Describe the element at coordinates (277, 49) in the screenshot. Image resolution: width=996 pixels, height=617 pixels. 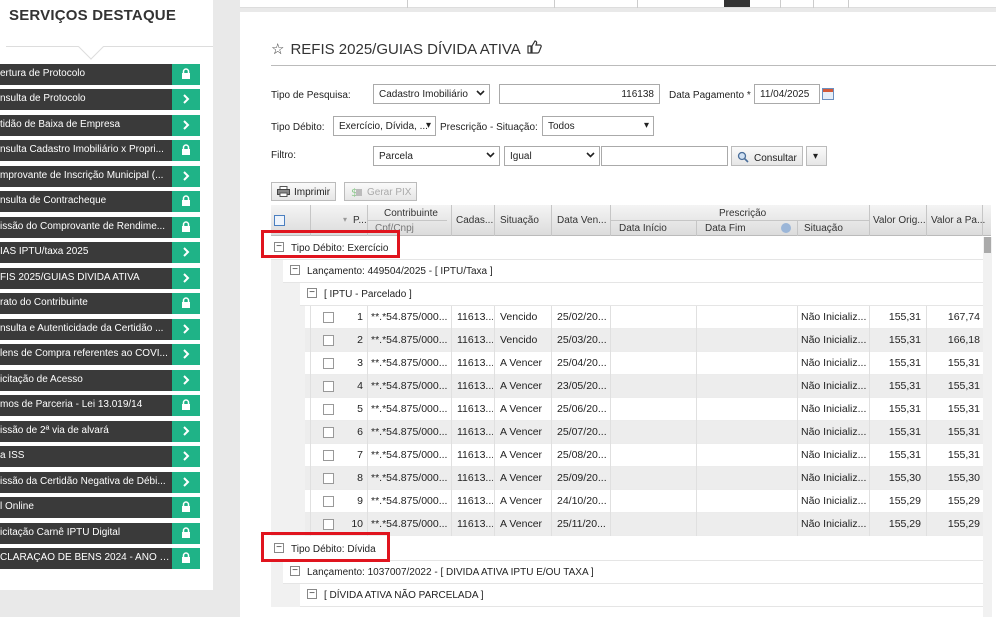
I see `star-icon: ☆` at that location.